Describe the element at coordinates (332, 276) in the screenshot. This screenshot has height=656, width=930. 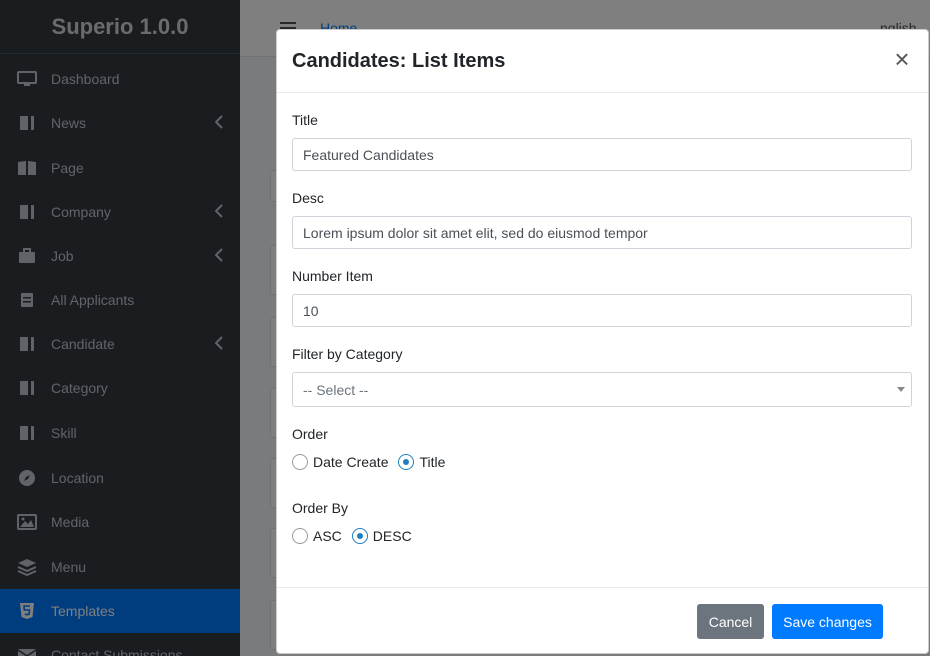
I see `number-item-label: Number Item` at that location.